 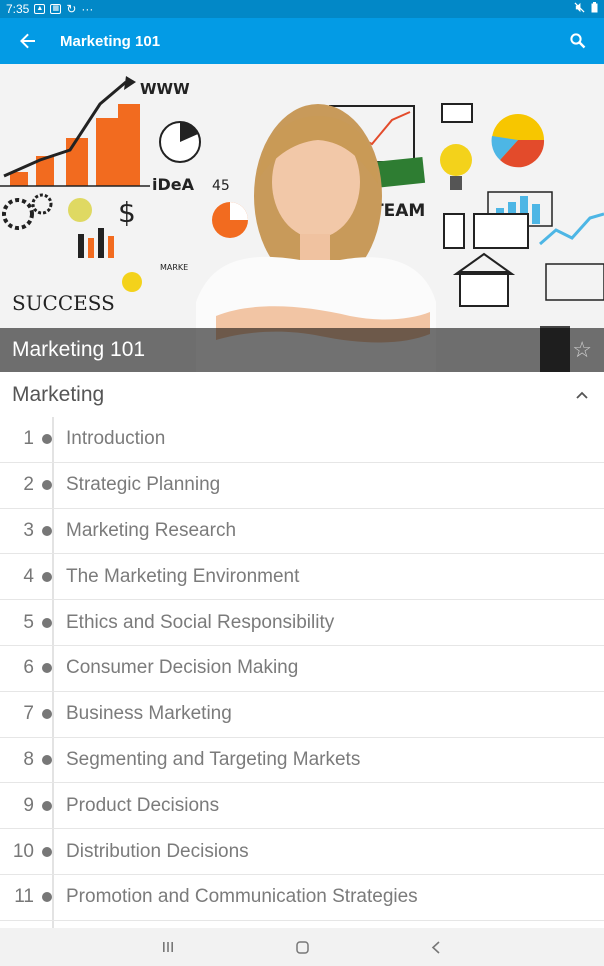 What do you see at coordinates (302, 532) in the screenshot?
I see `list-item: 3 Marketing Research` at bounding box center [302, 532].